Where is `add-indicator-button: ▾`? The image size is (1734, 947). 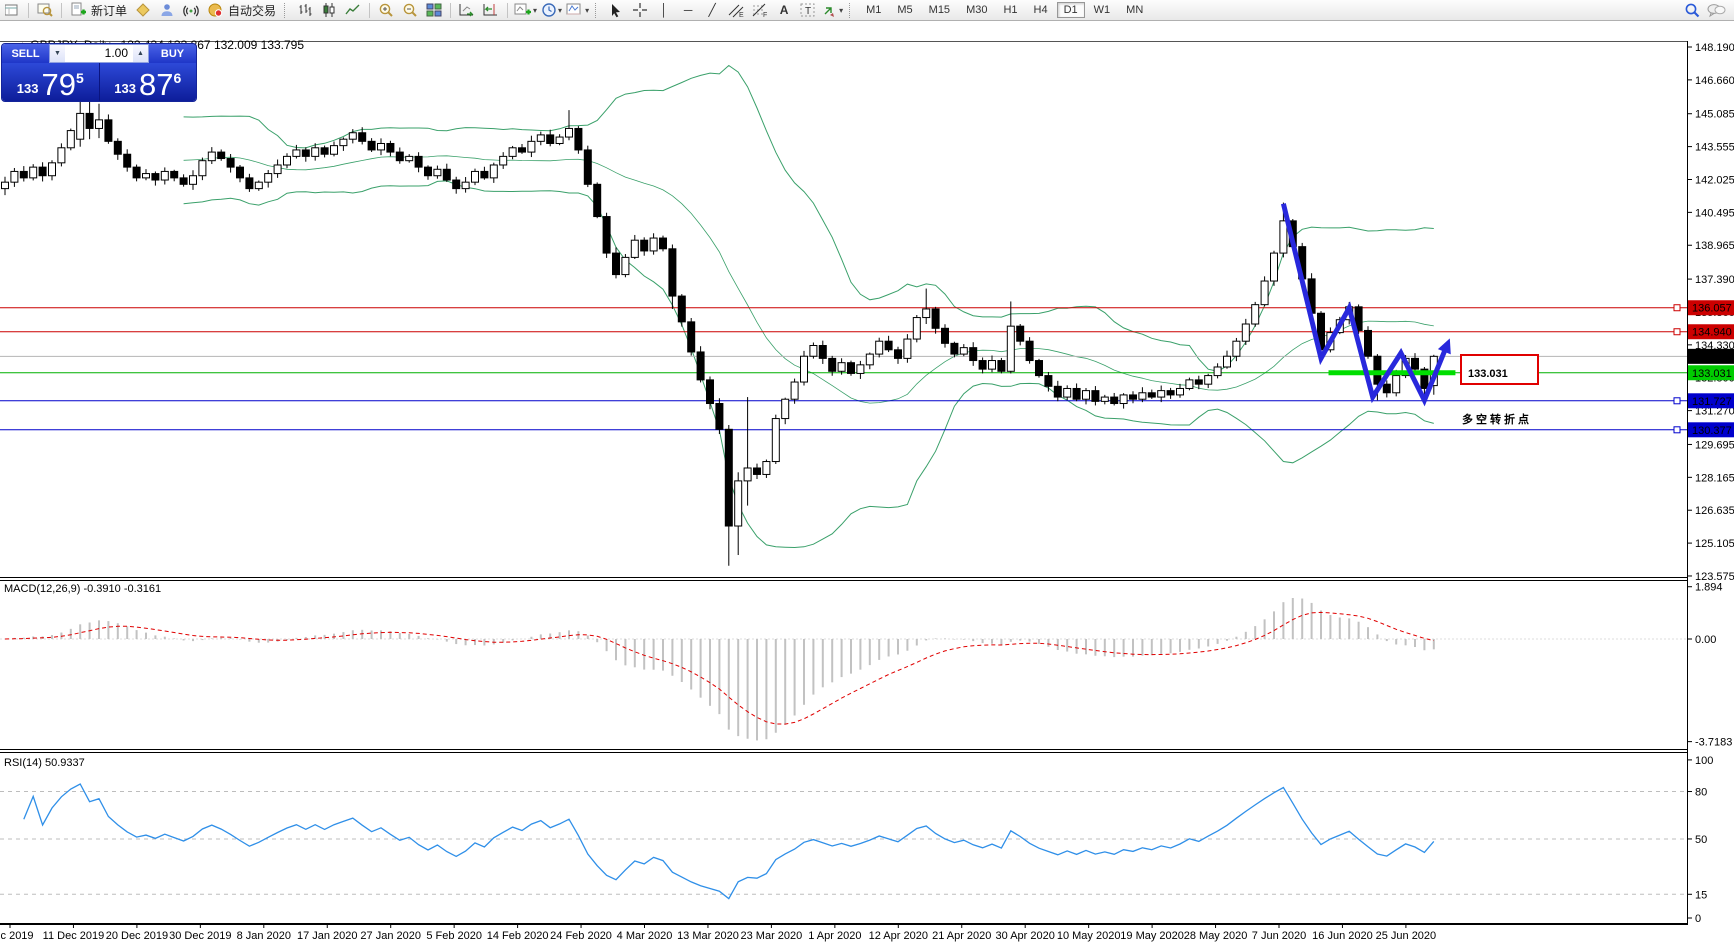 add-indicator-button: ▾ is located at coordinates (525, 10).